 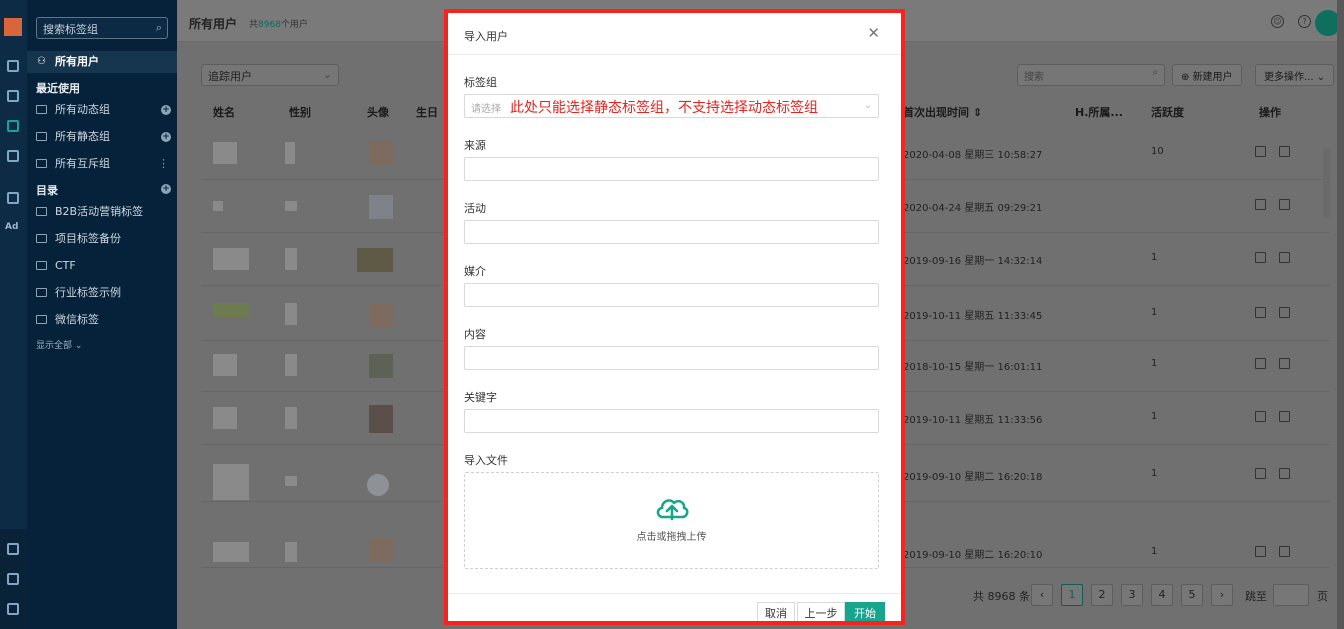 What do you see at coordinates (475, 334) in the screenshot?
I see `content-label: 内容` at bounding box center [475, 334].